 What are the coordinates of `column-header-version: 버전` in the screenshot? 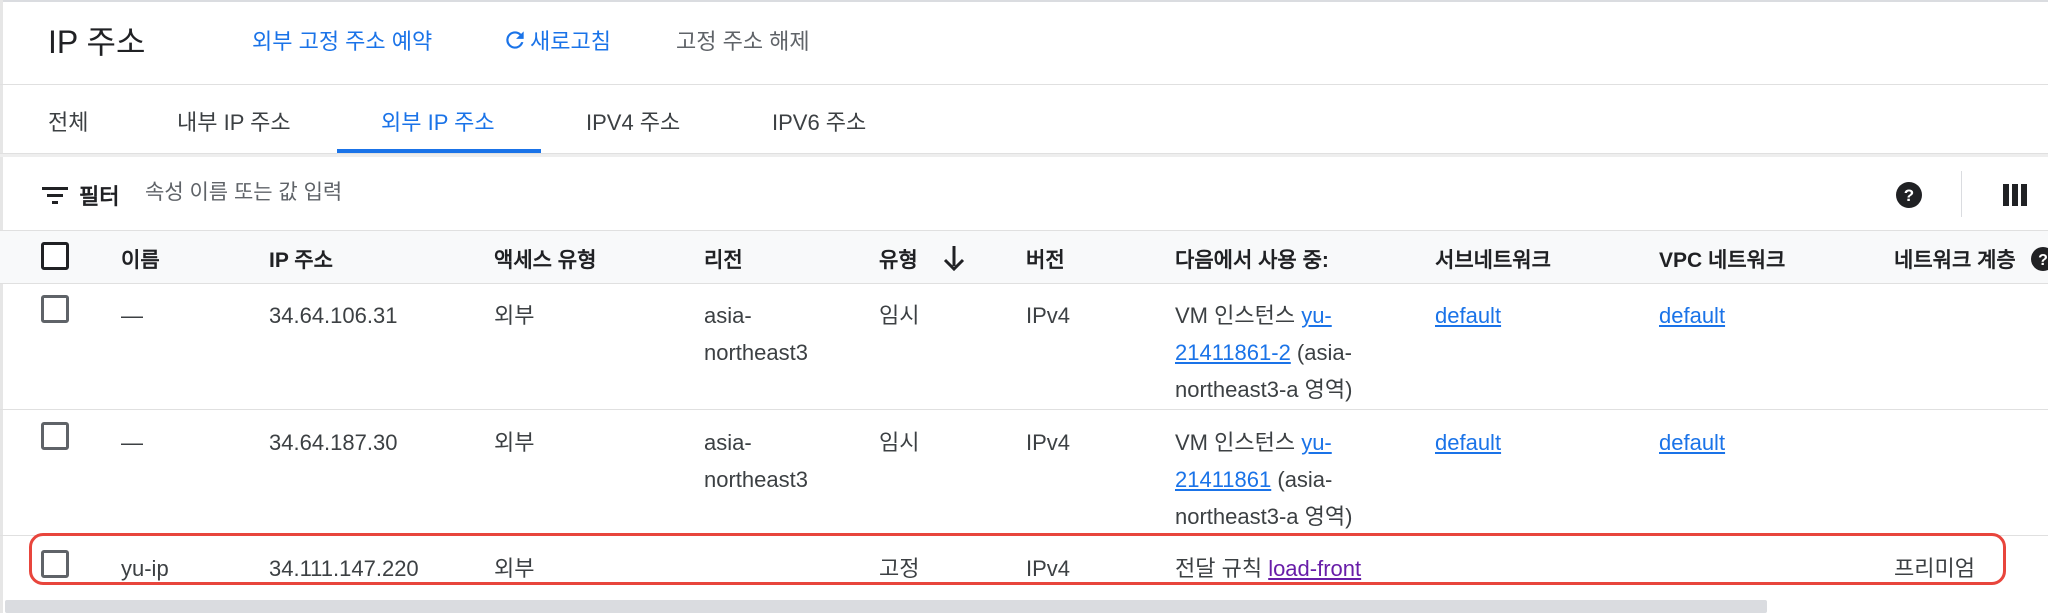 It's located at (1045, 259).